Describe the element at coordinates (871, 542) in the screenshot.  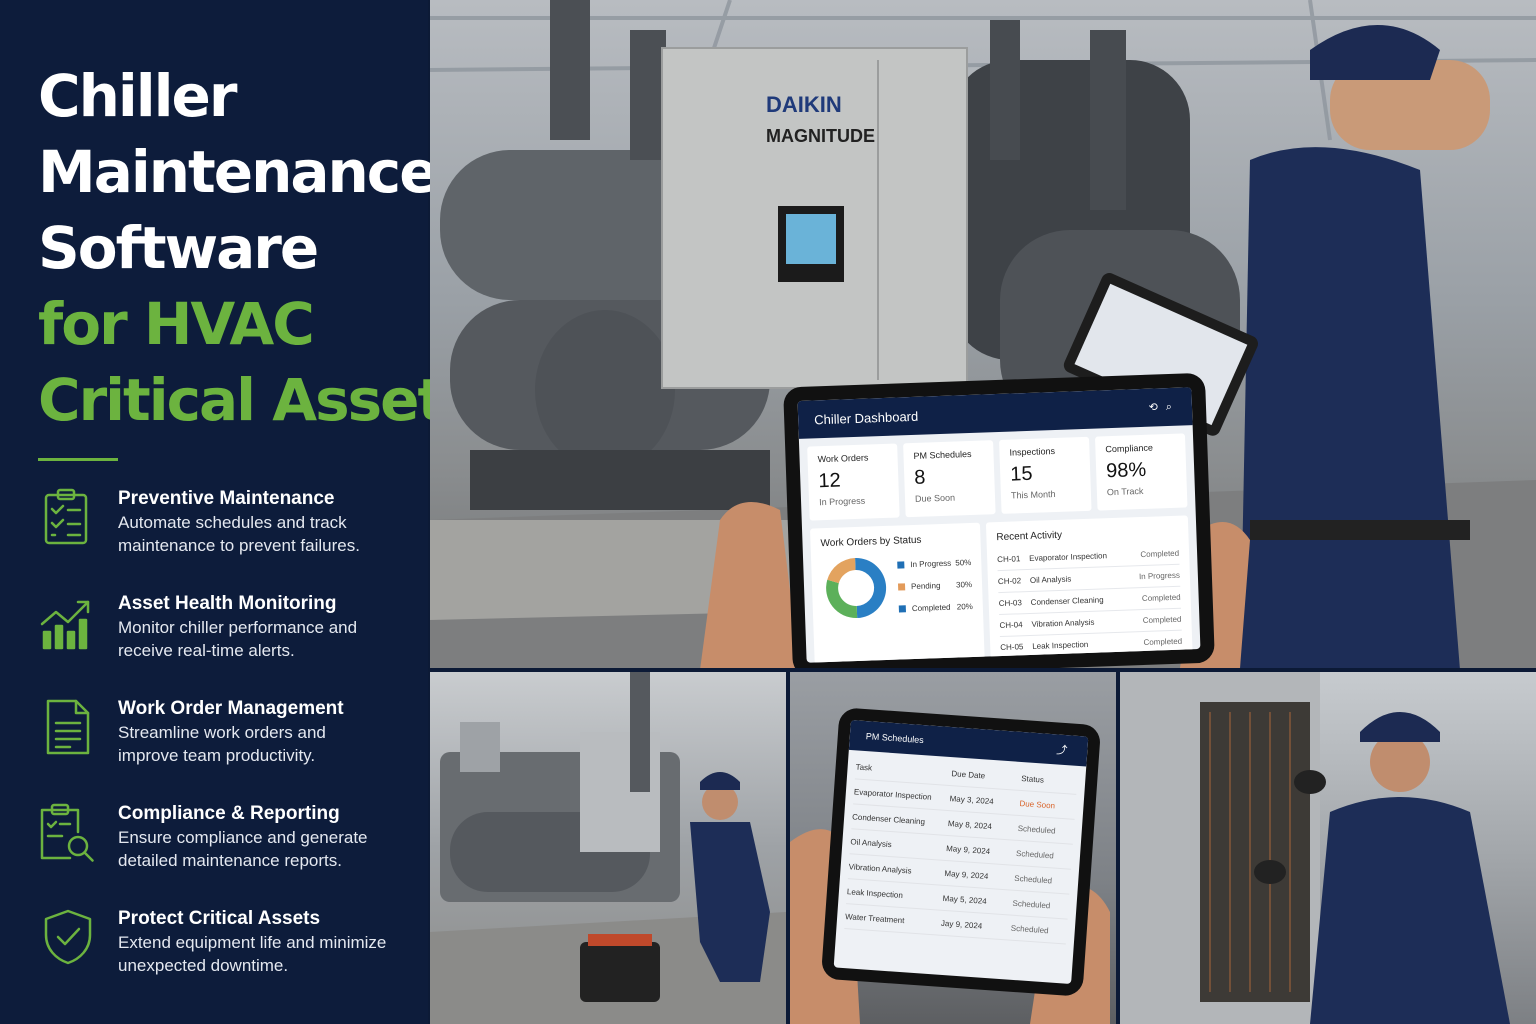
I see `status-title: Work Orders by Status` at that location.